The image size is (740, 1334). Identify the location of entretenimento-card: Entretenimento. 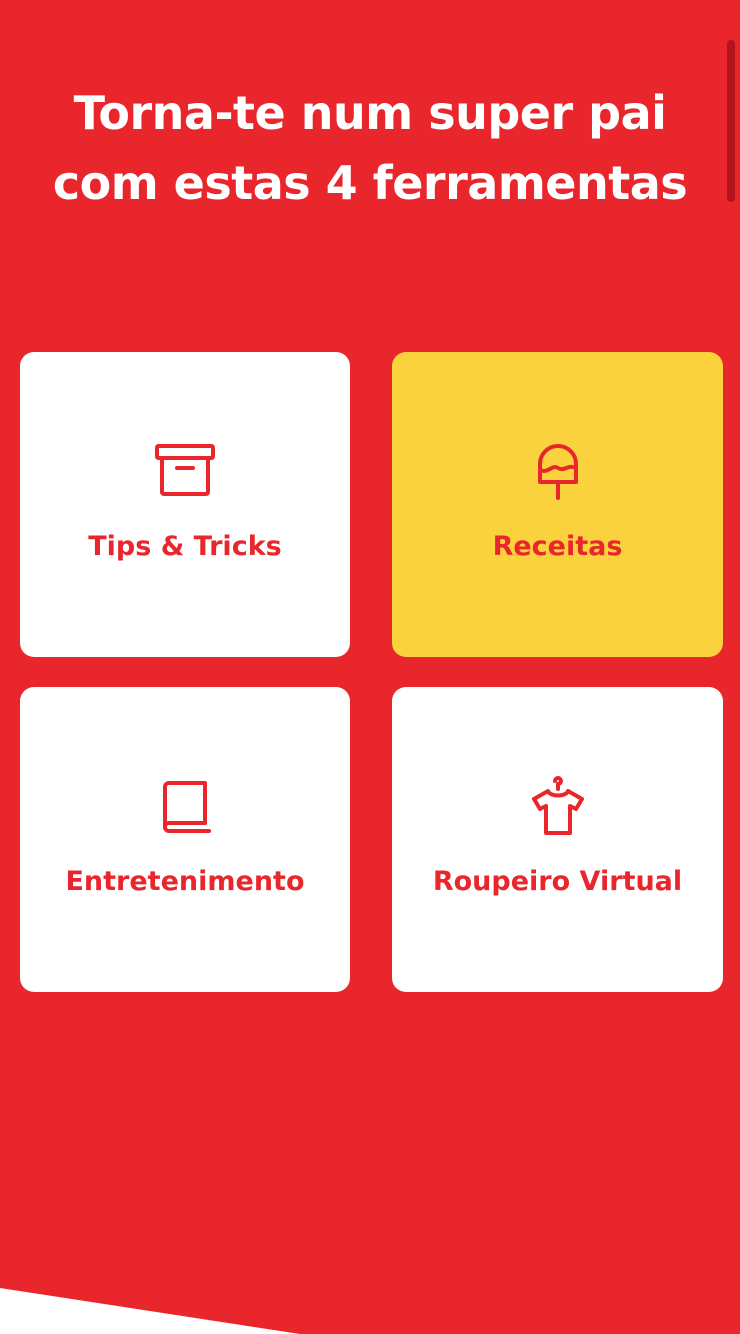
(185, 839).